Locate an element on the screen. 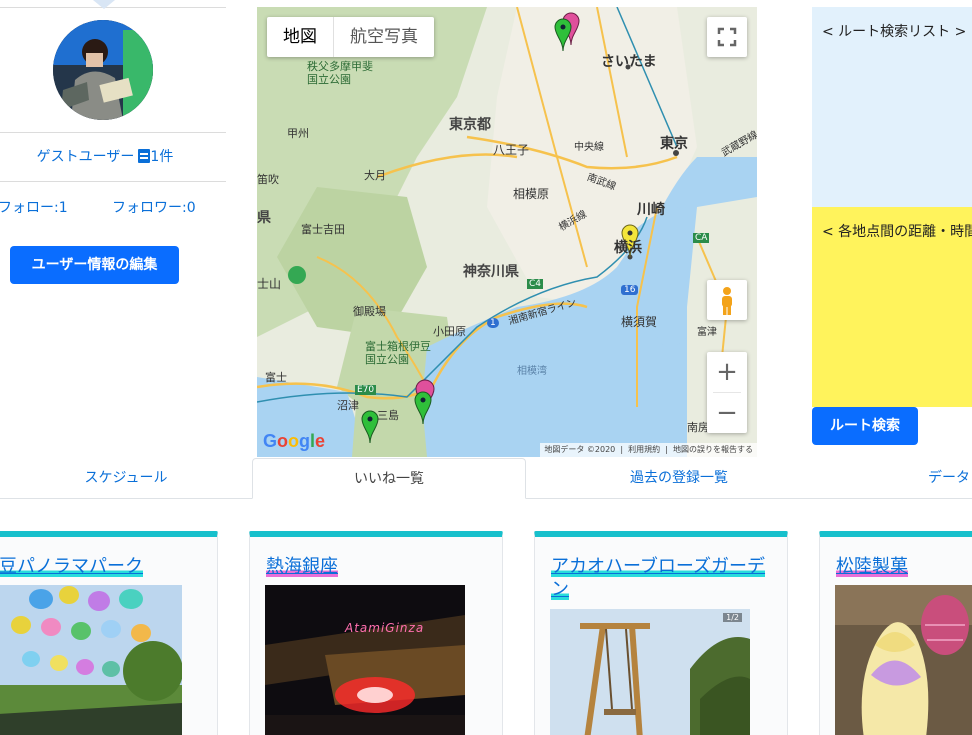  post-count: 1件 is located at coordinates (161, 157).